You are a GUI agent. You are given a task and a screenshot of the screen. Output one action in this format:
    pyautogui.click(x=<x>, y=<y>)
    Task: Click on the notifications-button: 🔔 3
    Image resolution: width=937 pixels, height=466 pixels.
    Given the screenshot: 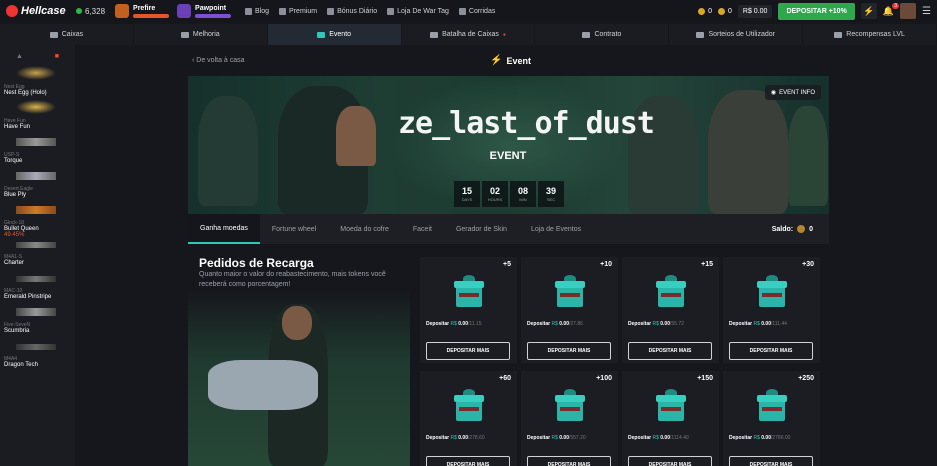 What is the action you would take?
    pyautogui.click(x=891, y=9)
    